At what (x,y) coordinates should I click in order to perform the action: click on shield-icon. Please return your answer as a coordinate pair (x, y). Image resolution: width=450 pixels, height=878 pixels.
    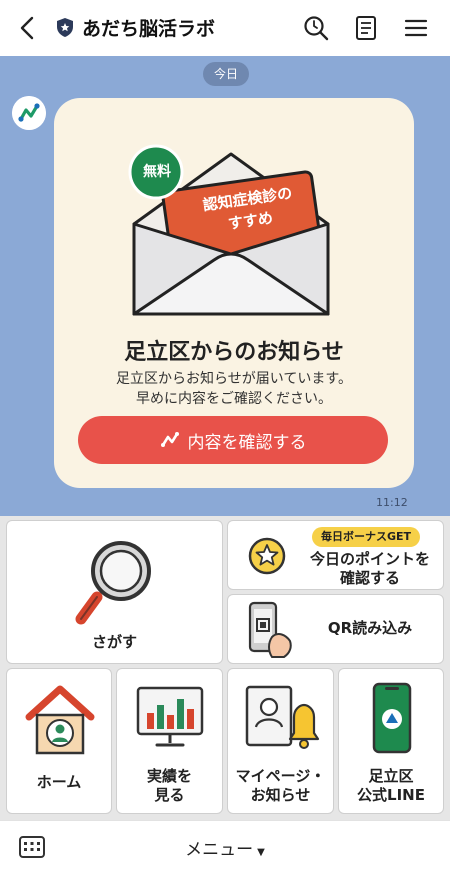
    Looking at the image, I should click on (65, 27).